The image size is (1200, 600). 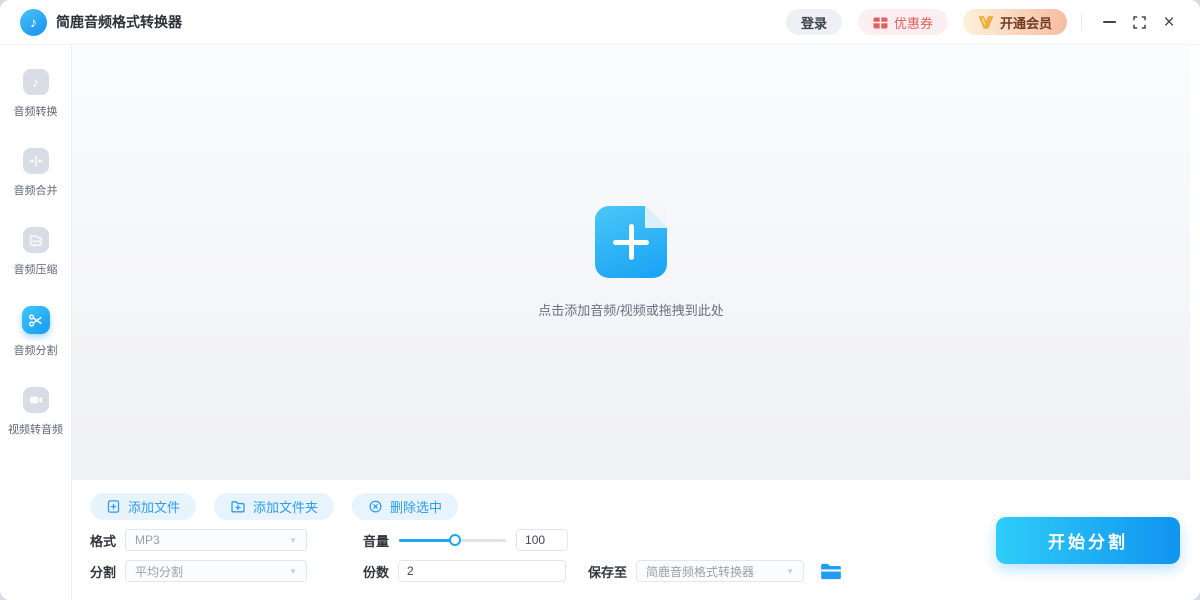 I want to click on maximize-icon, so click(x=1139, y=22).